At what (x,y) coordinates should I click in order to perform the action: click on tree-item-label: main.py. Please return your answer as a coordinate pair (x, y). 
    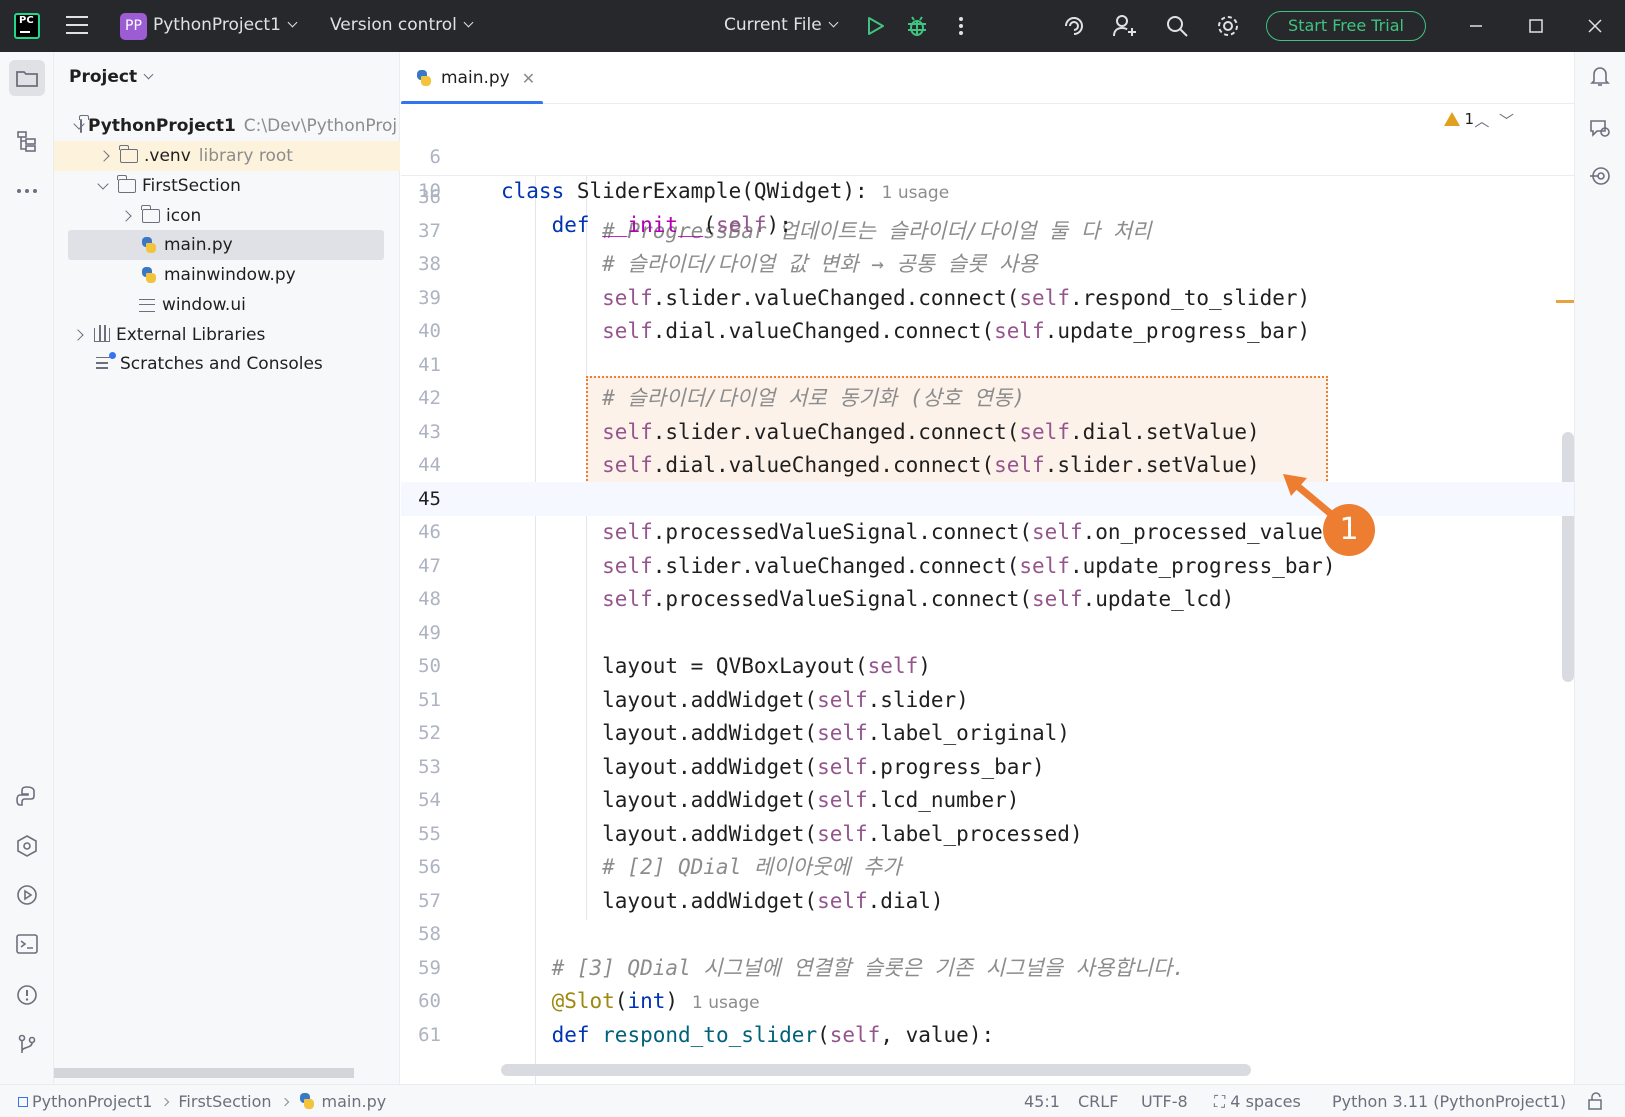
    Looking at the image, I should click on (198, 245).